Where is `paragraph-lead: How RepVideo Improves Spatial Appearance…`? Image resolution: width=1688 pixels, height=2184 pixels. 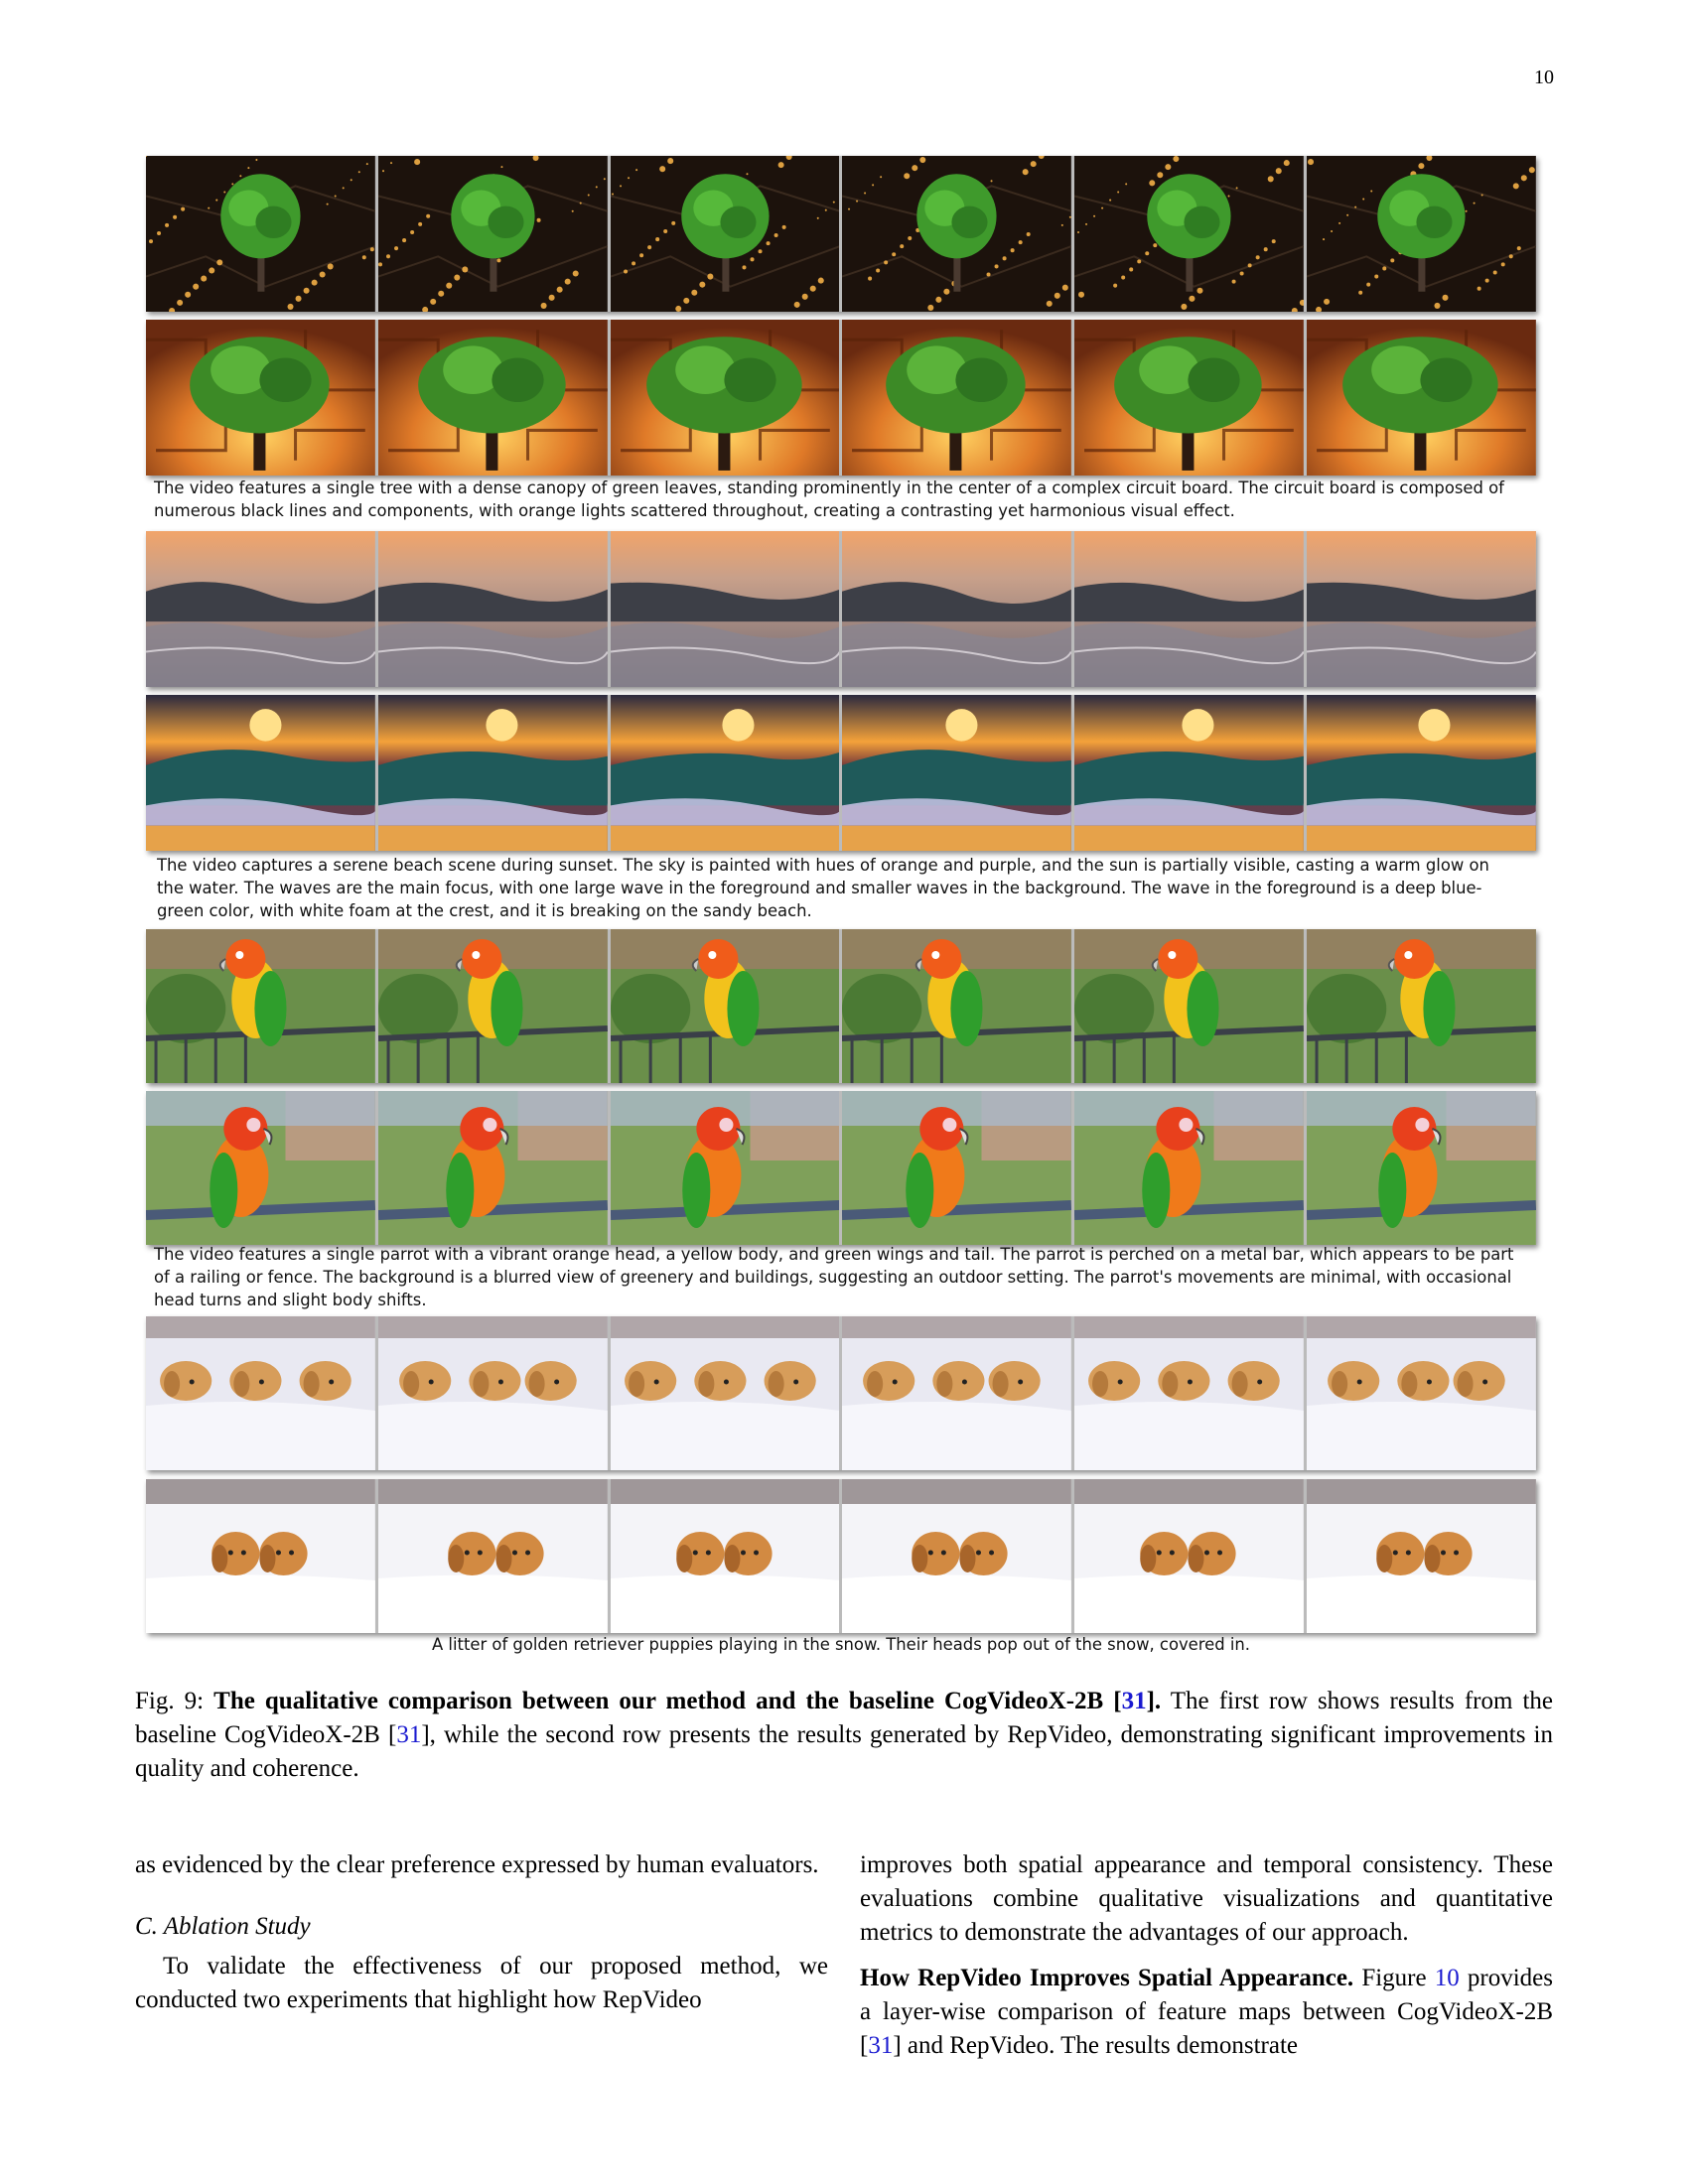 paragraph-lead: How RepVideo Improves Spatial Appearance… is located at coordinates (1107, 1978).